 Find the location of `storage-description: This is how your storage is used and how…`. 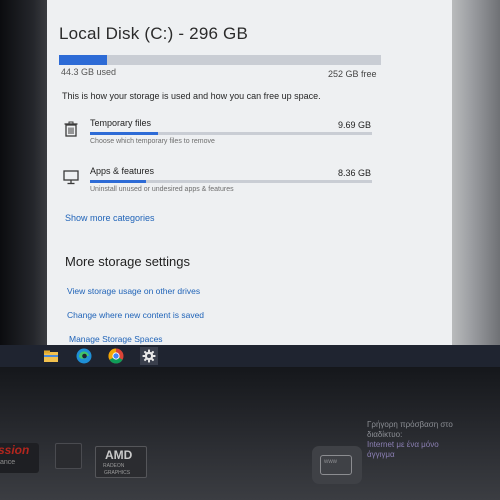

storage-description: This is how your storage is used and how… is located at coordinates (191, 96).